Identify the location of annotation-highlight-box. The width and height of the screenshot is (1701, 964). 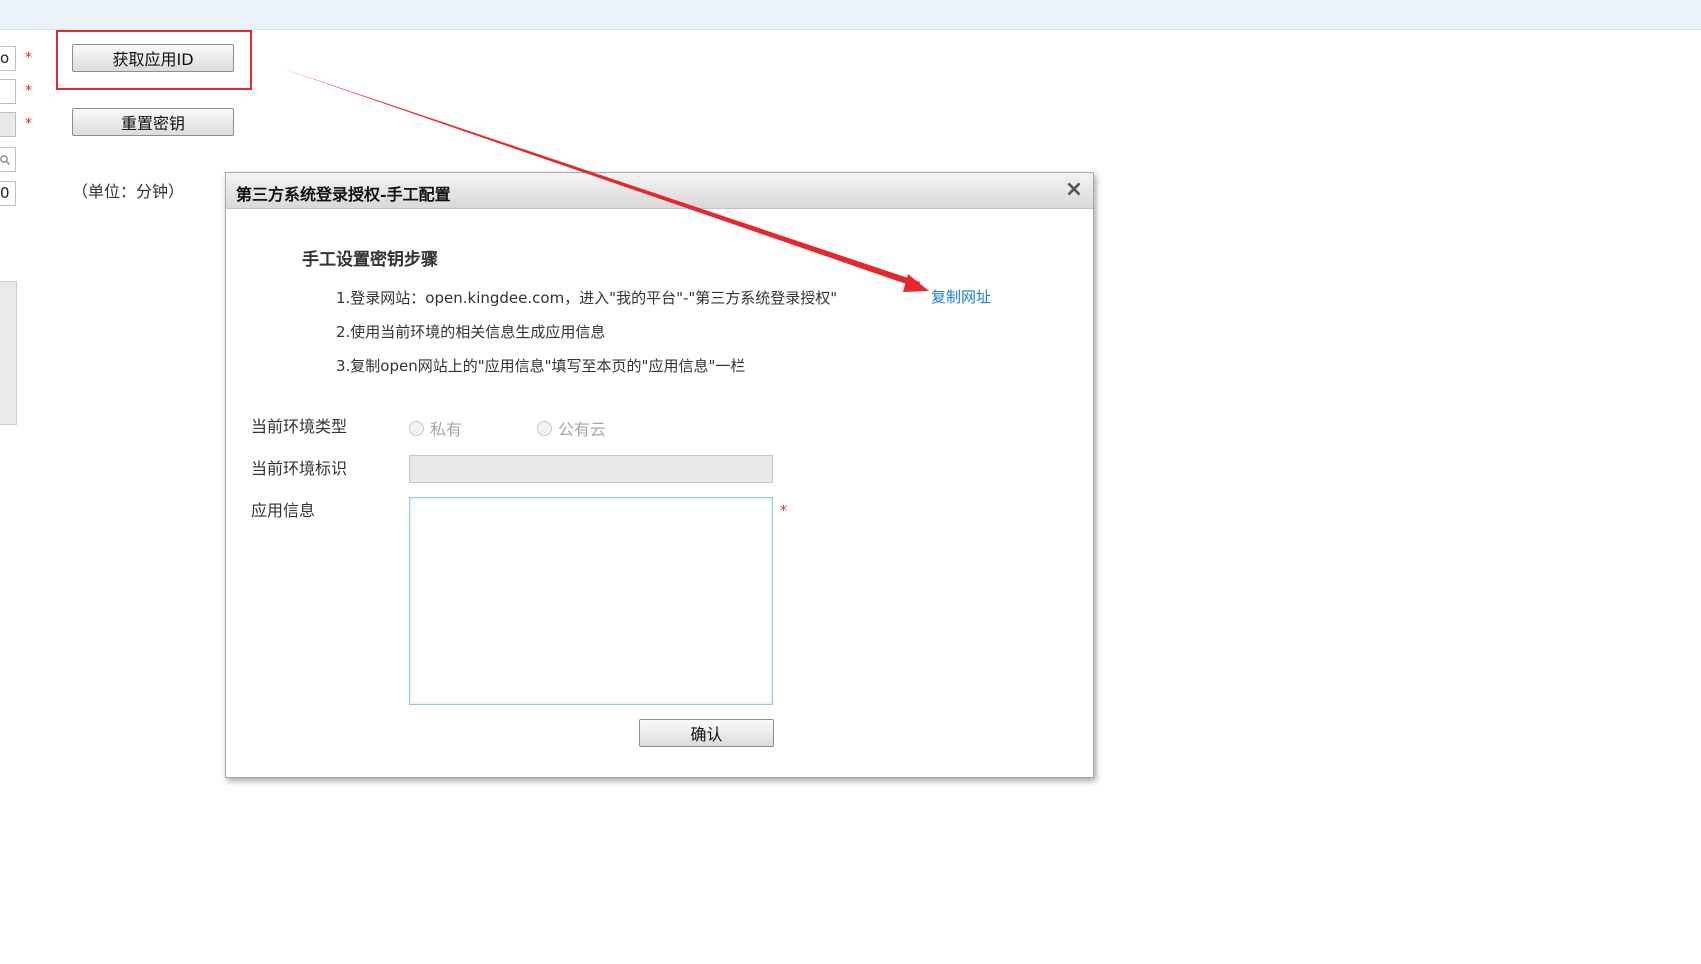
(154, 60).